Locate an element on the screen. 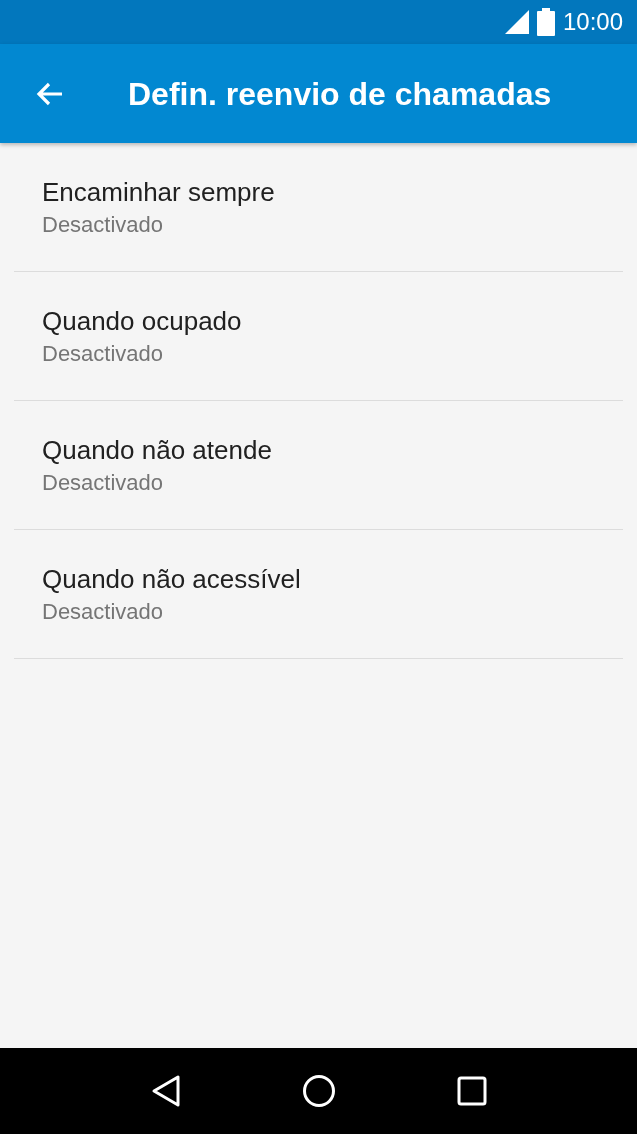 The height and width of the screenshot is (1134, 637). item-title: Encaminhar sempre is located at coordinates (159, 192).